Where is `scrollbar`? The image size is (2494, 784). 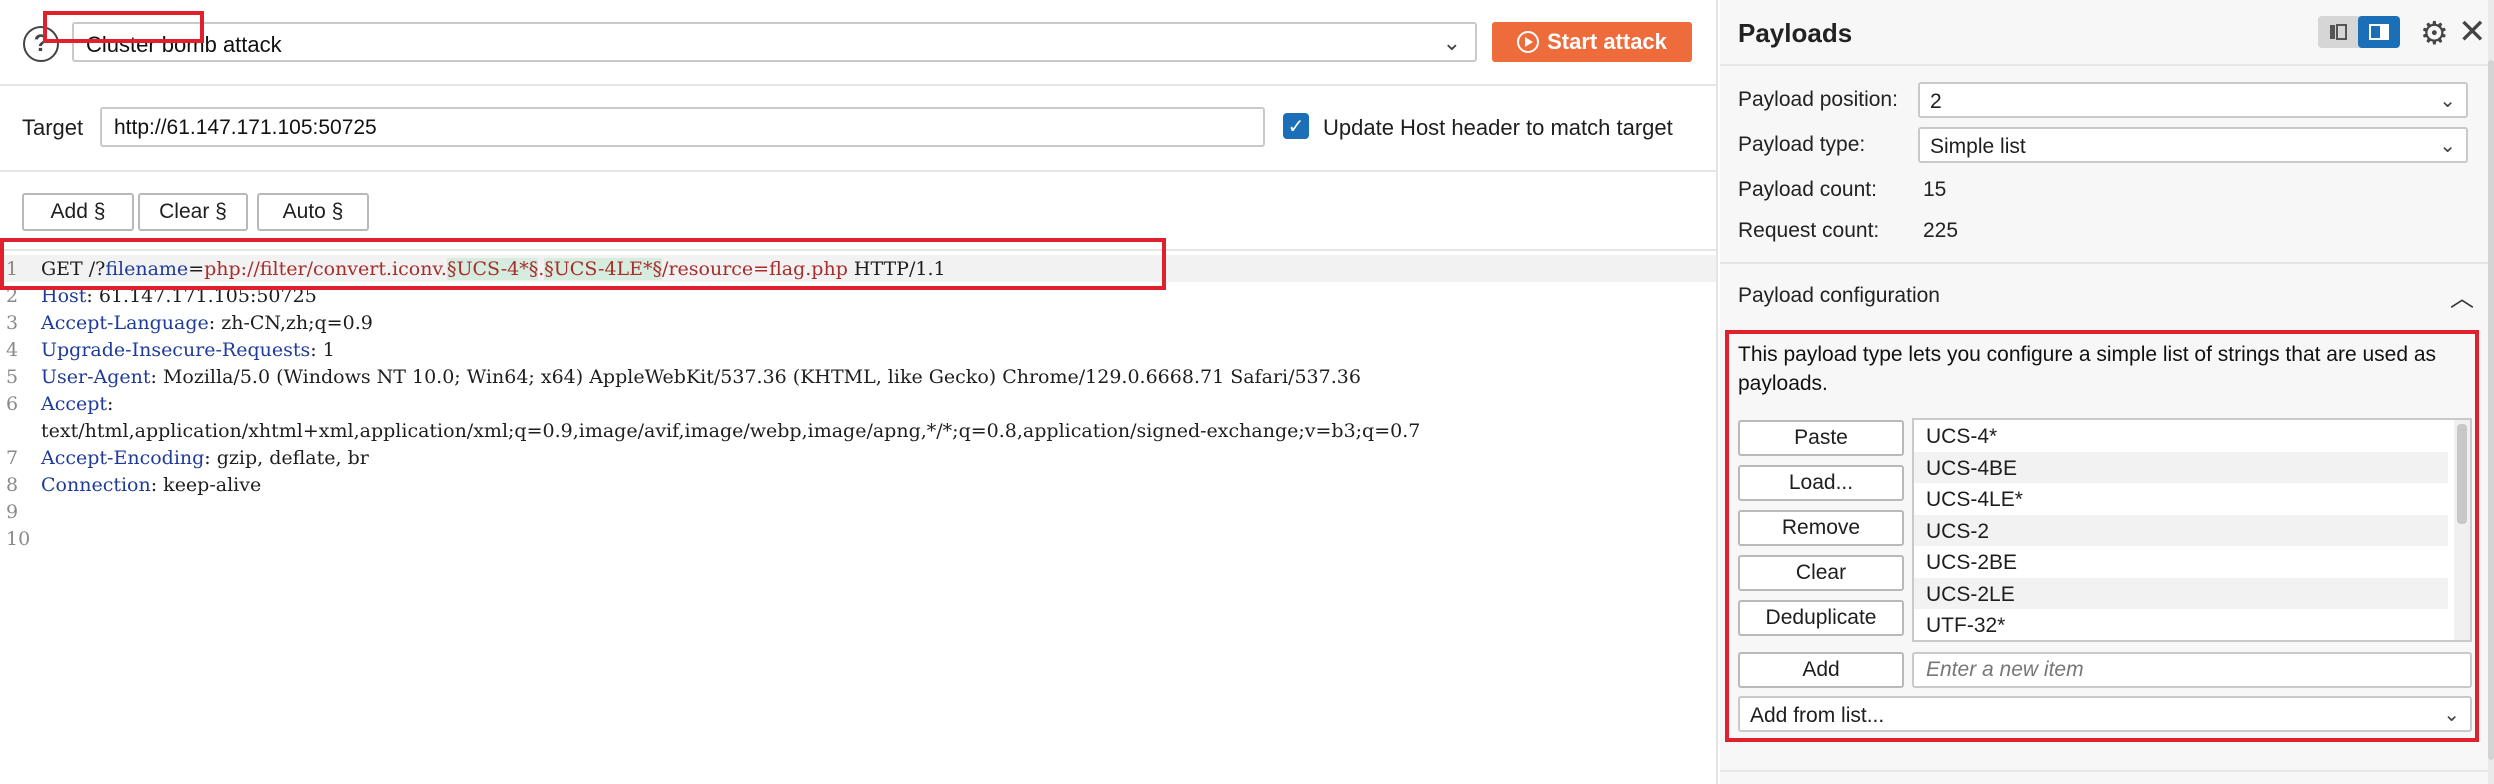
scrollbar is located at coordinates (2462, 530).